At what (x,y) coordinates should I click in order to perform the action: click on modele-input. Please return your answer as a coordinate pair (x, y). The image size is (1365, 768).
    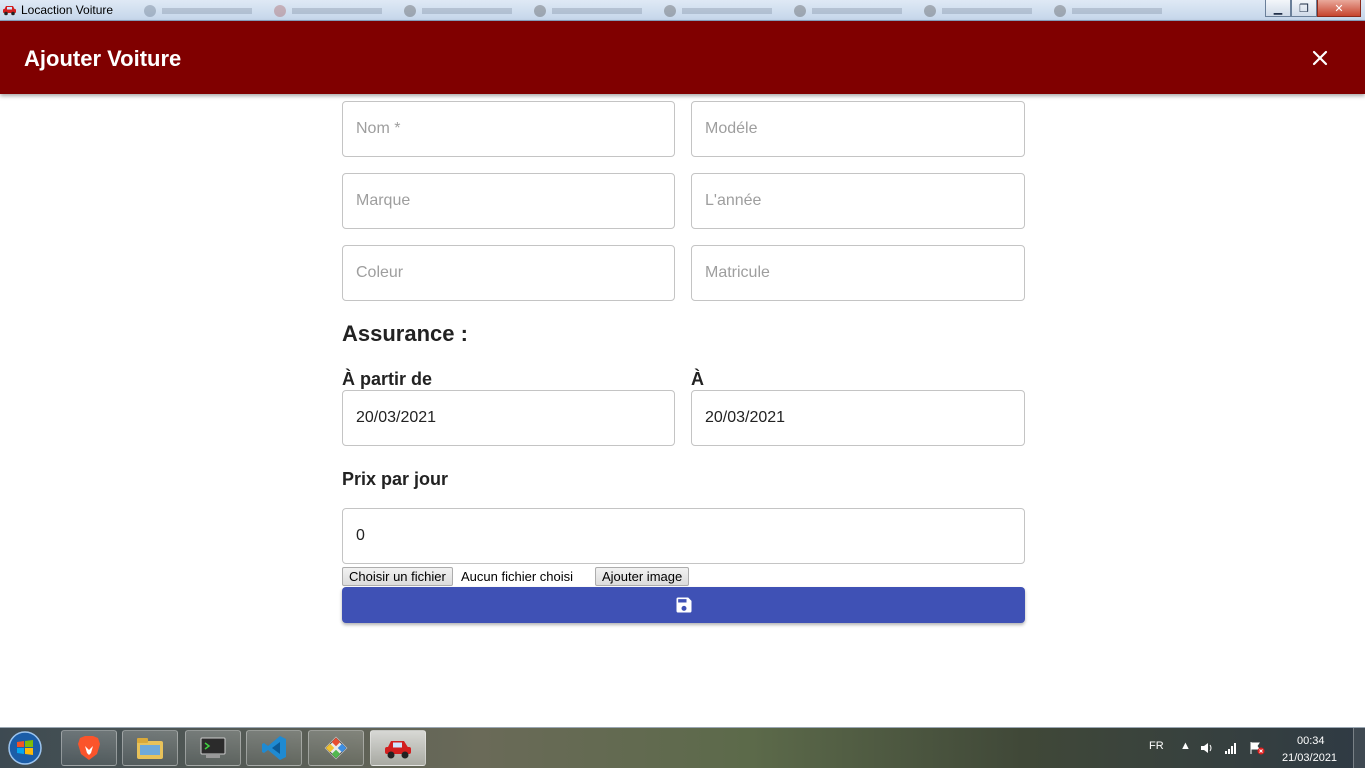
    Looking at the image, I should click on (858, 129).